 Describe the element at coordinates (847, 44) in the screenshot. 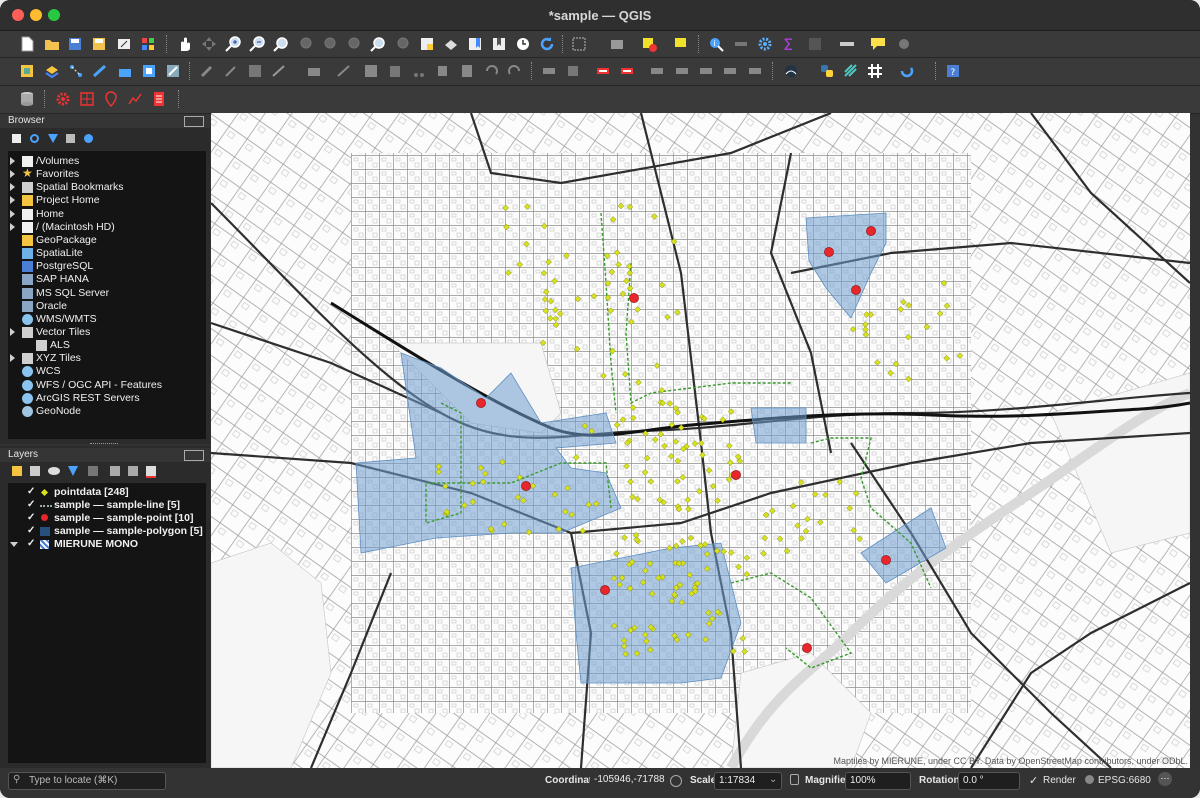

I see `measure-line-icon` at that location.